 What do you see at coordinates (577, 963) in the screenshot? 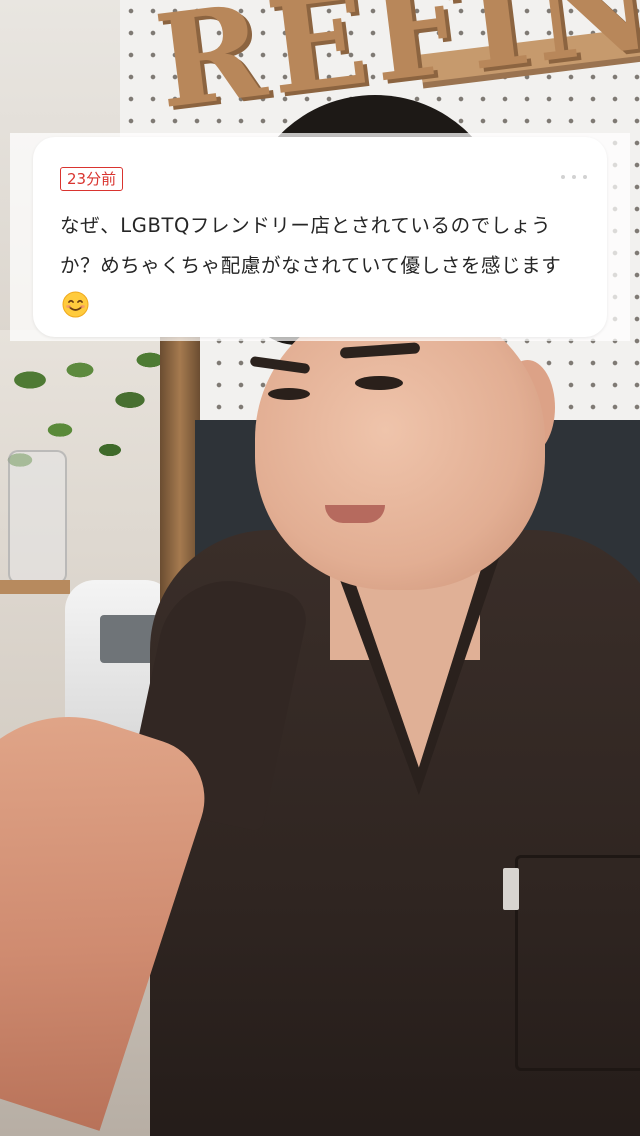
I see `chest-pocket` at bounding box center [577, 963].